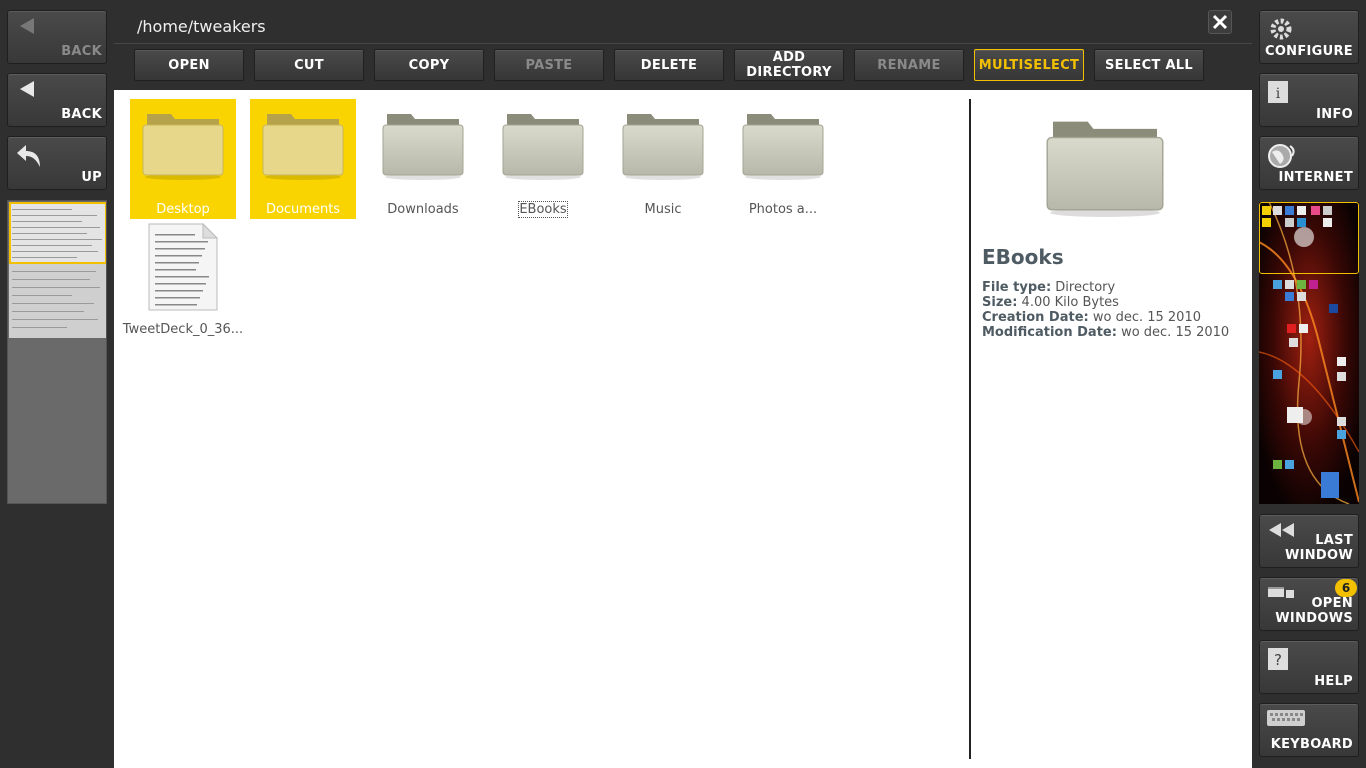 The width and height of the screenshot is (1366, 768). I want to click on item-name: EBooks, so click(543, 209).